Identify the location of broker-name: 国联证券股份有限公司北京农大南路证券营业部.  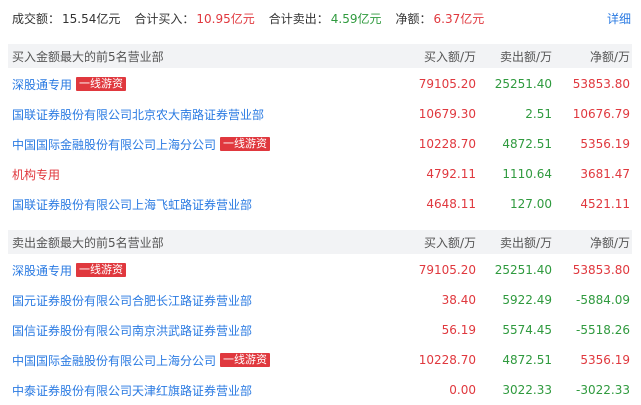
(138, 114).